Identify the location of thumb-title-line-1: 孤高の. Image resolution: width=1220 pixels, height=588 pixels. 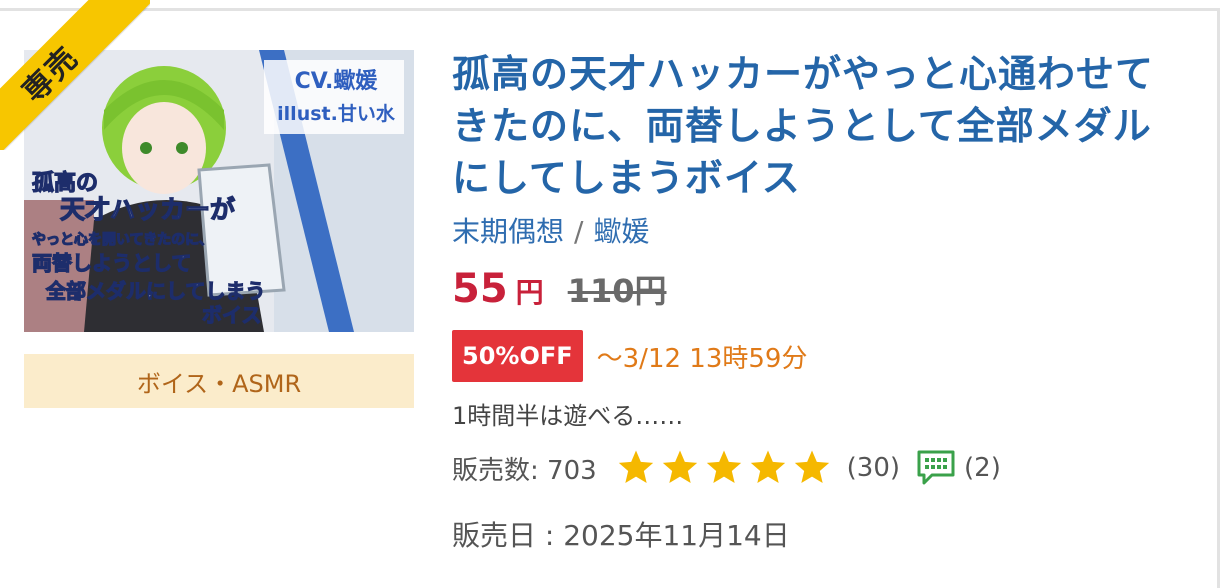
(65, 183).